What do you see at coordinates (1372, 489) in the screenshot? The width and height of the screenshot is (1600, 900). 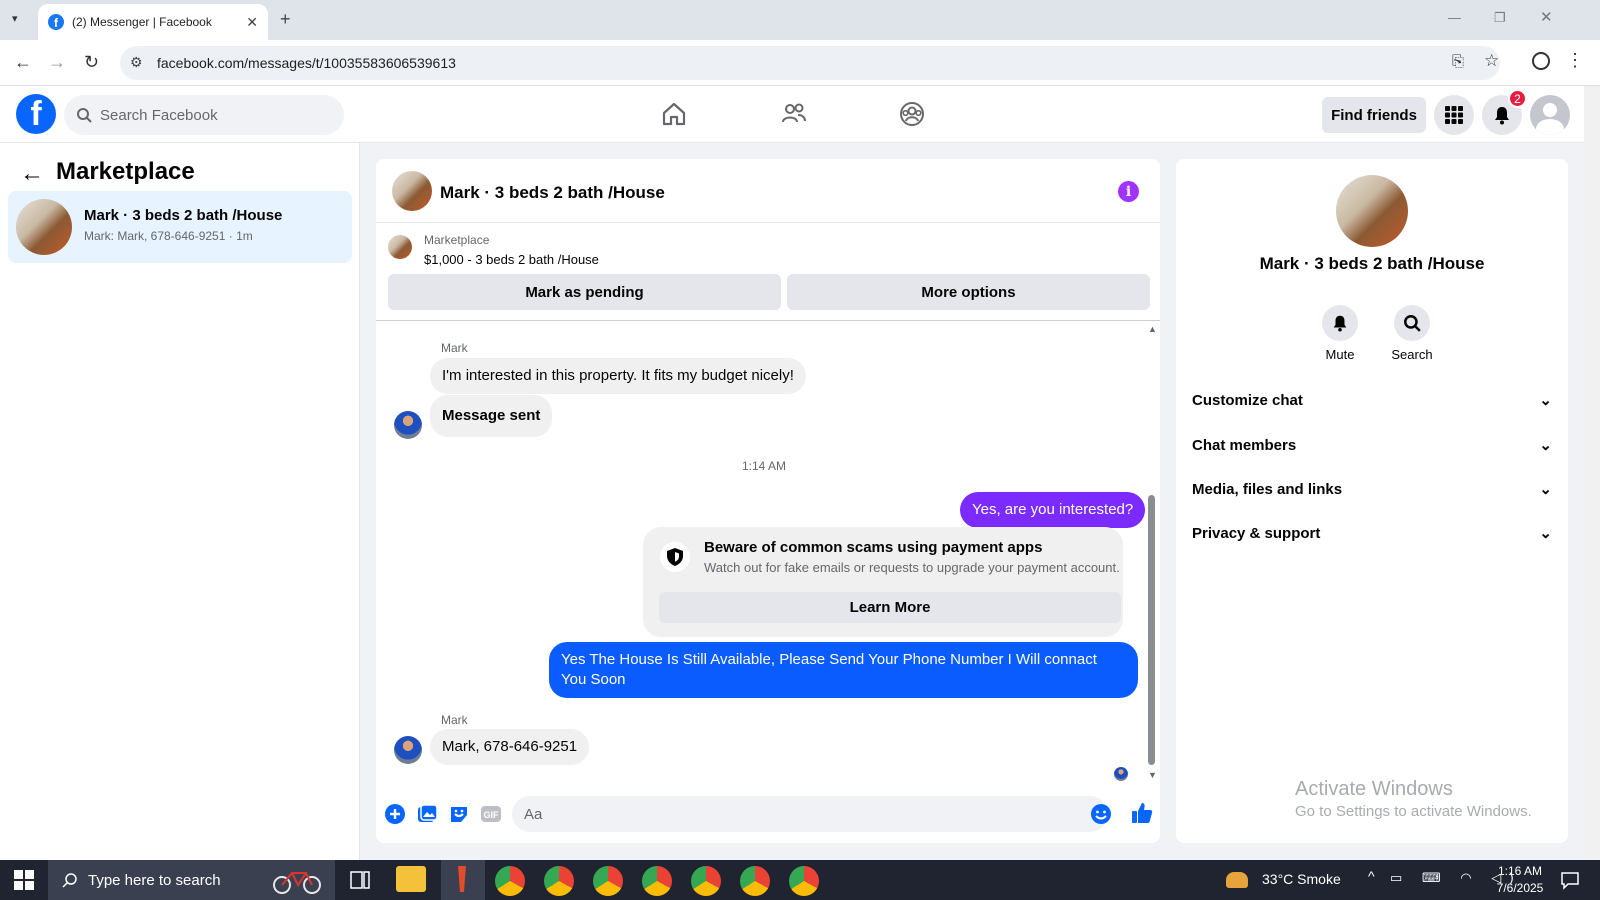 I see `media-files-links-row: Media, files and links ⌄` at bounding box center [1372, 489].